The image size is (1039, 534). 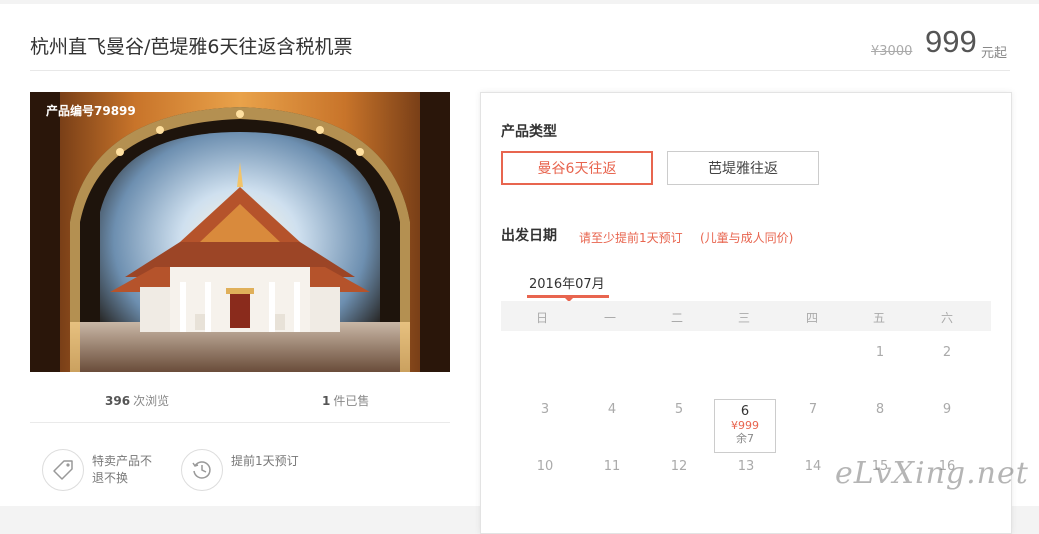 I want to click on clock-history-icon, so click(x=202, y=470).